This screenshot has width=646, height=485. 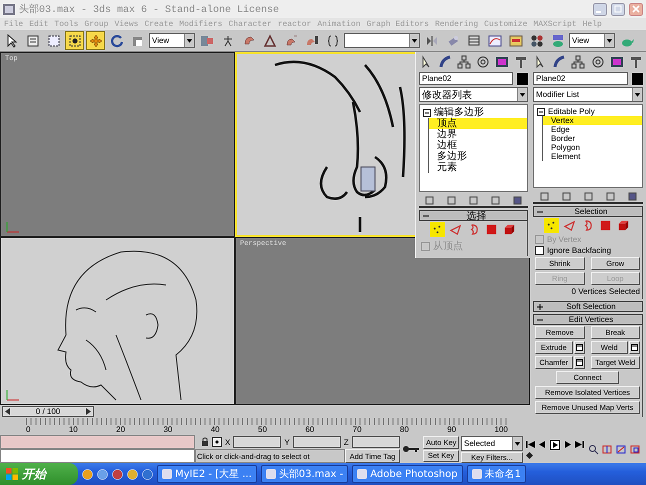 What do you see at coordinates (95, 40) in the screenshot?
I see `move-button` at bounding box center [95, 40].